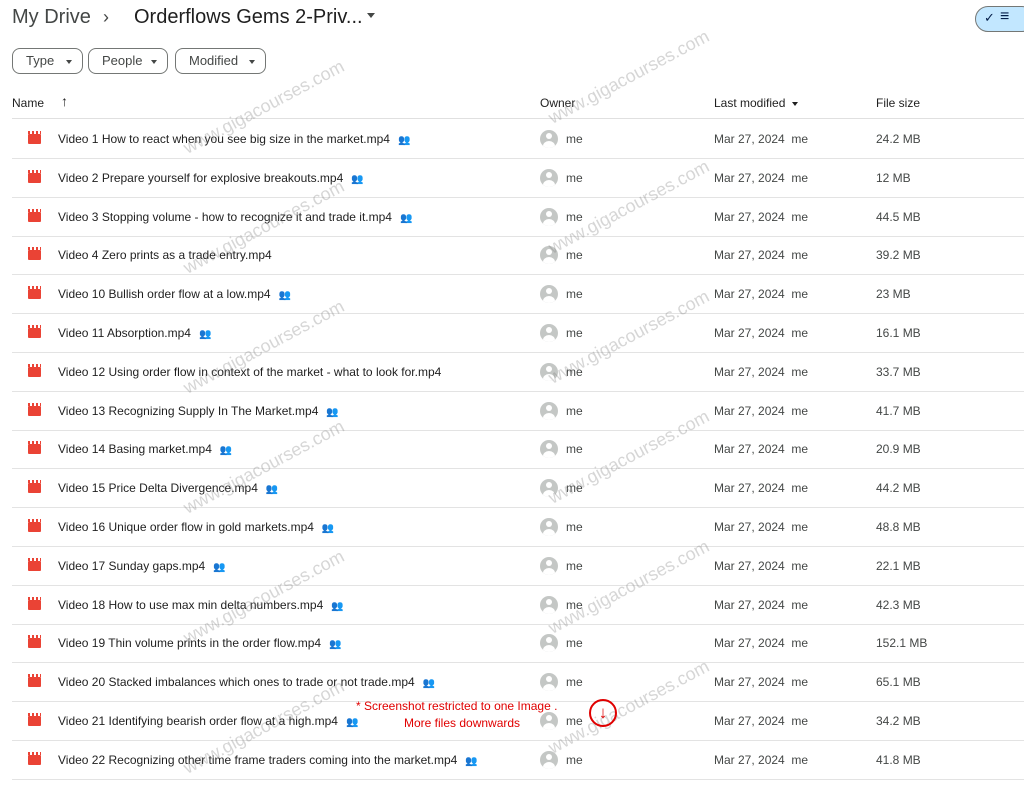 Image resolution: width=1024 pixels, height=794 pixels. I want to click on file-name-text: Video 14 Basing market.mp4, so click(135, 449).